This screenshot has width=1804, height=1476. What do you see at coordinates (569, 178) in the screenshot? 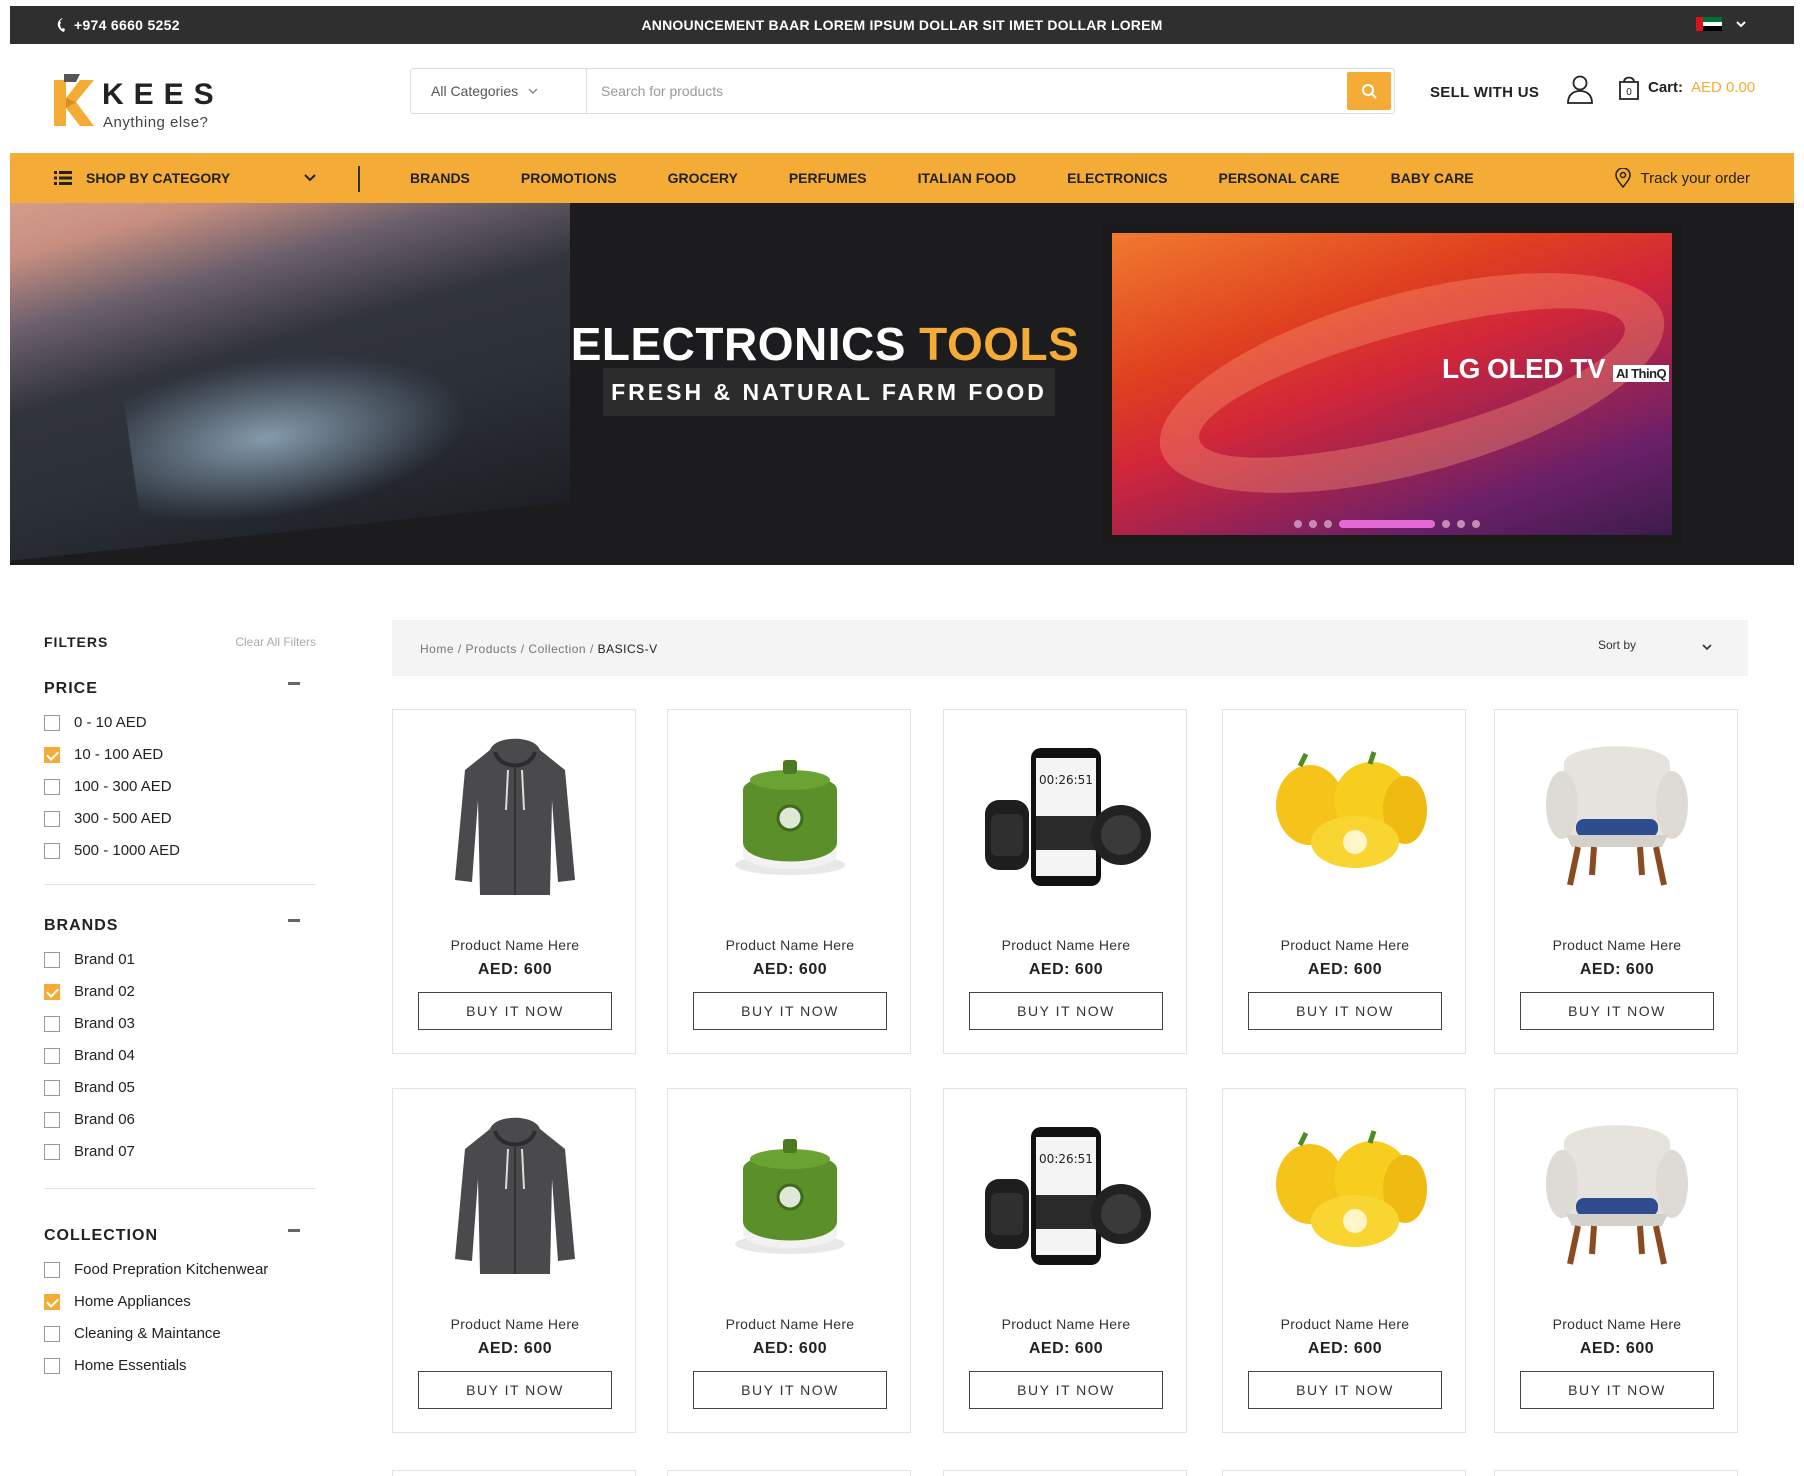
I see `nav-link-promotions: PROMOTIONS` at bounding box center [569, 178].